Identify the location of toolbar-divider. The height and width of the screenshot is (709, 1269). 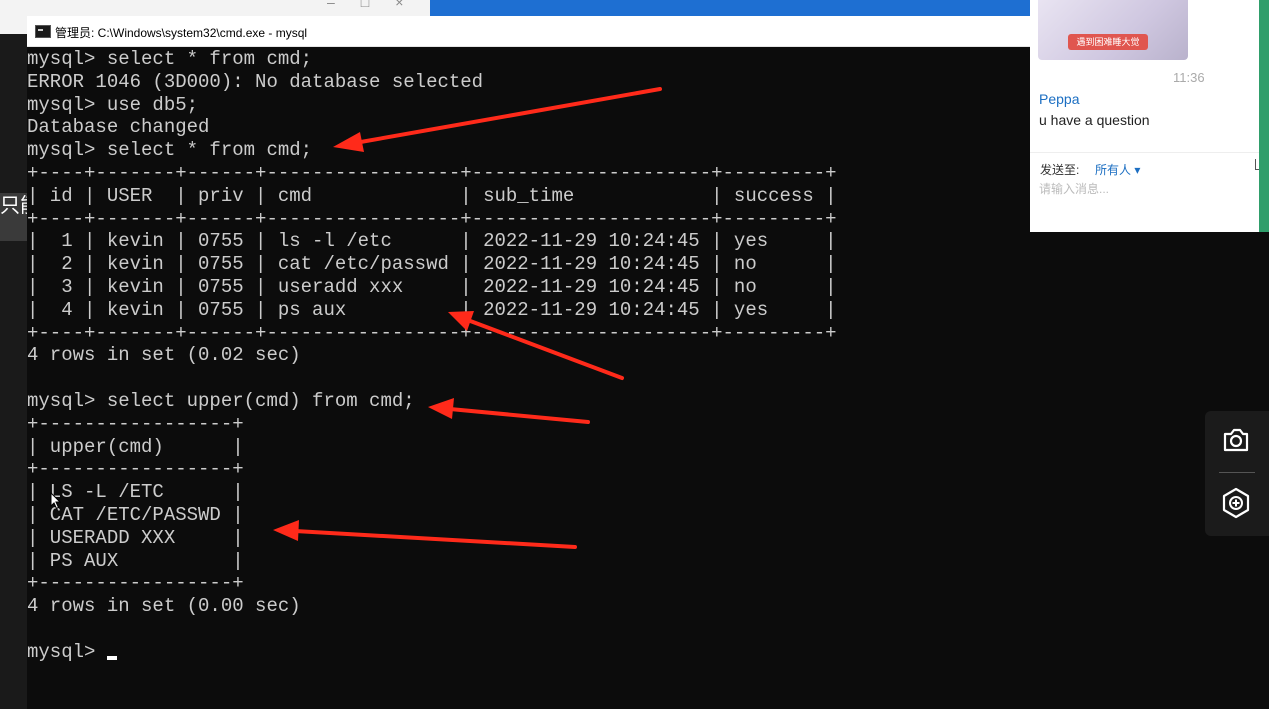
(1237, 472).